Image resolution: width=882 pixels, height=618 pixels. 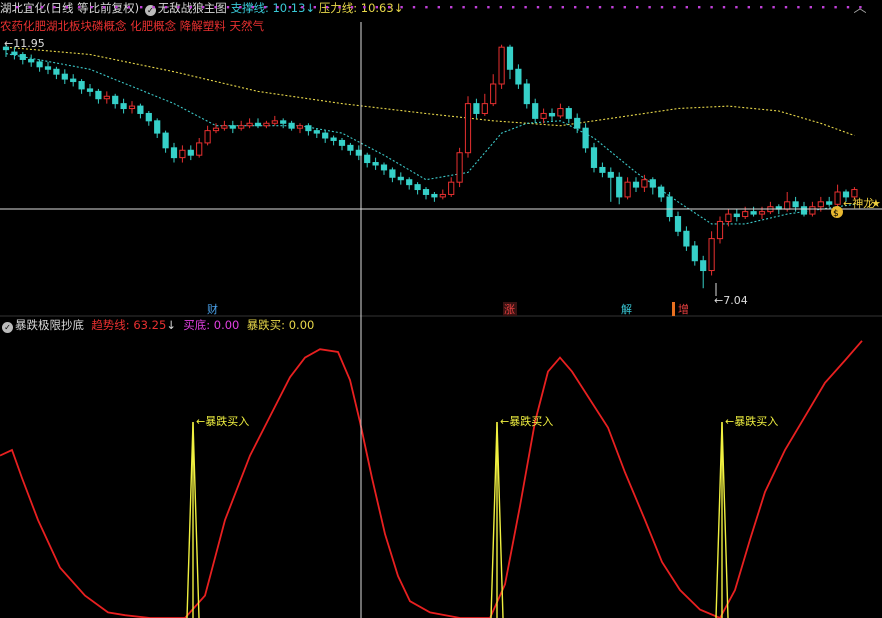 I want to click on ma-long-path, so click(x=430, y=91).